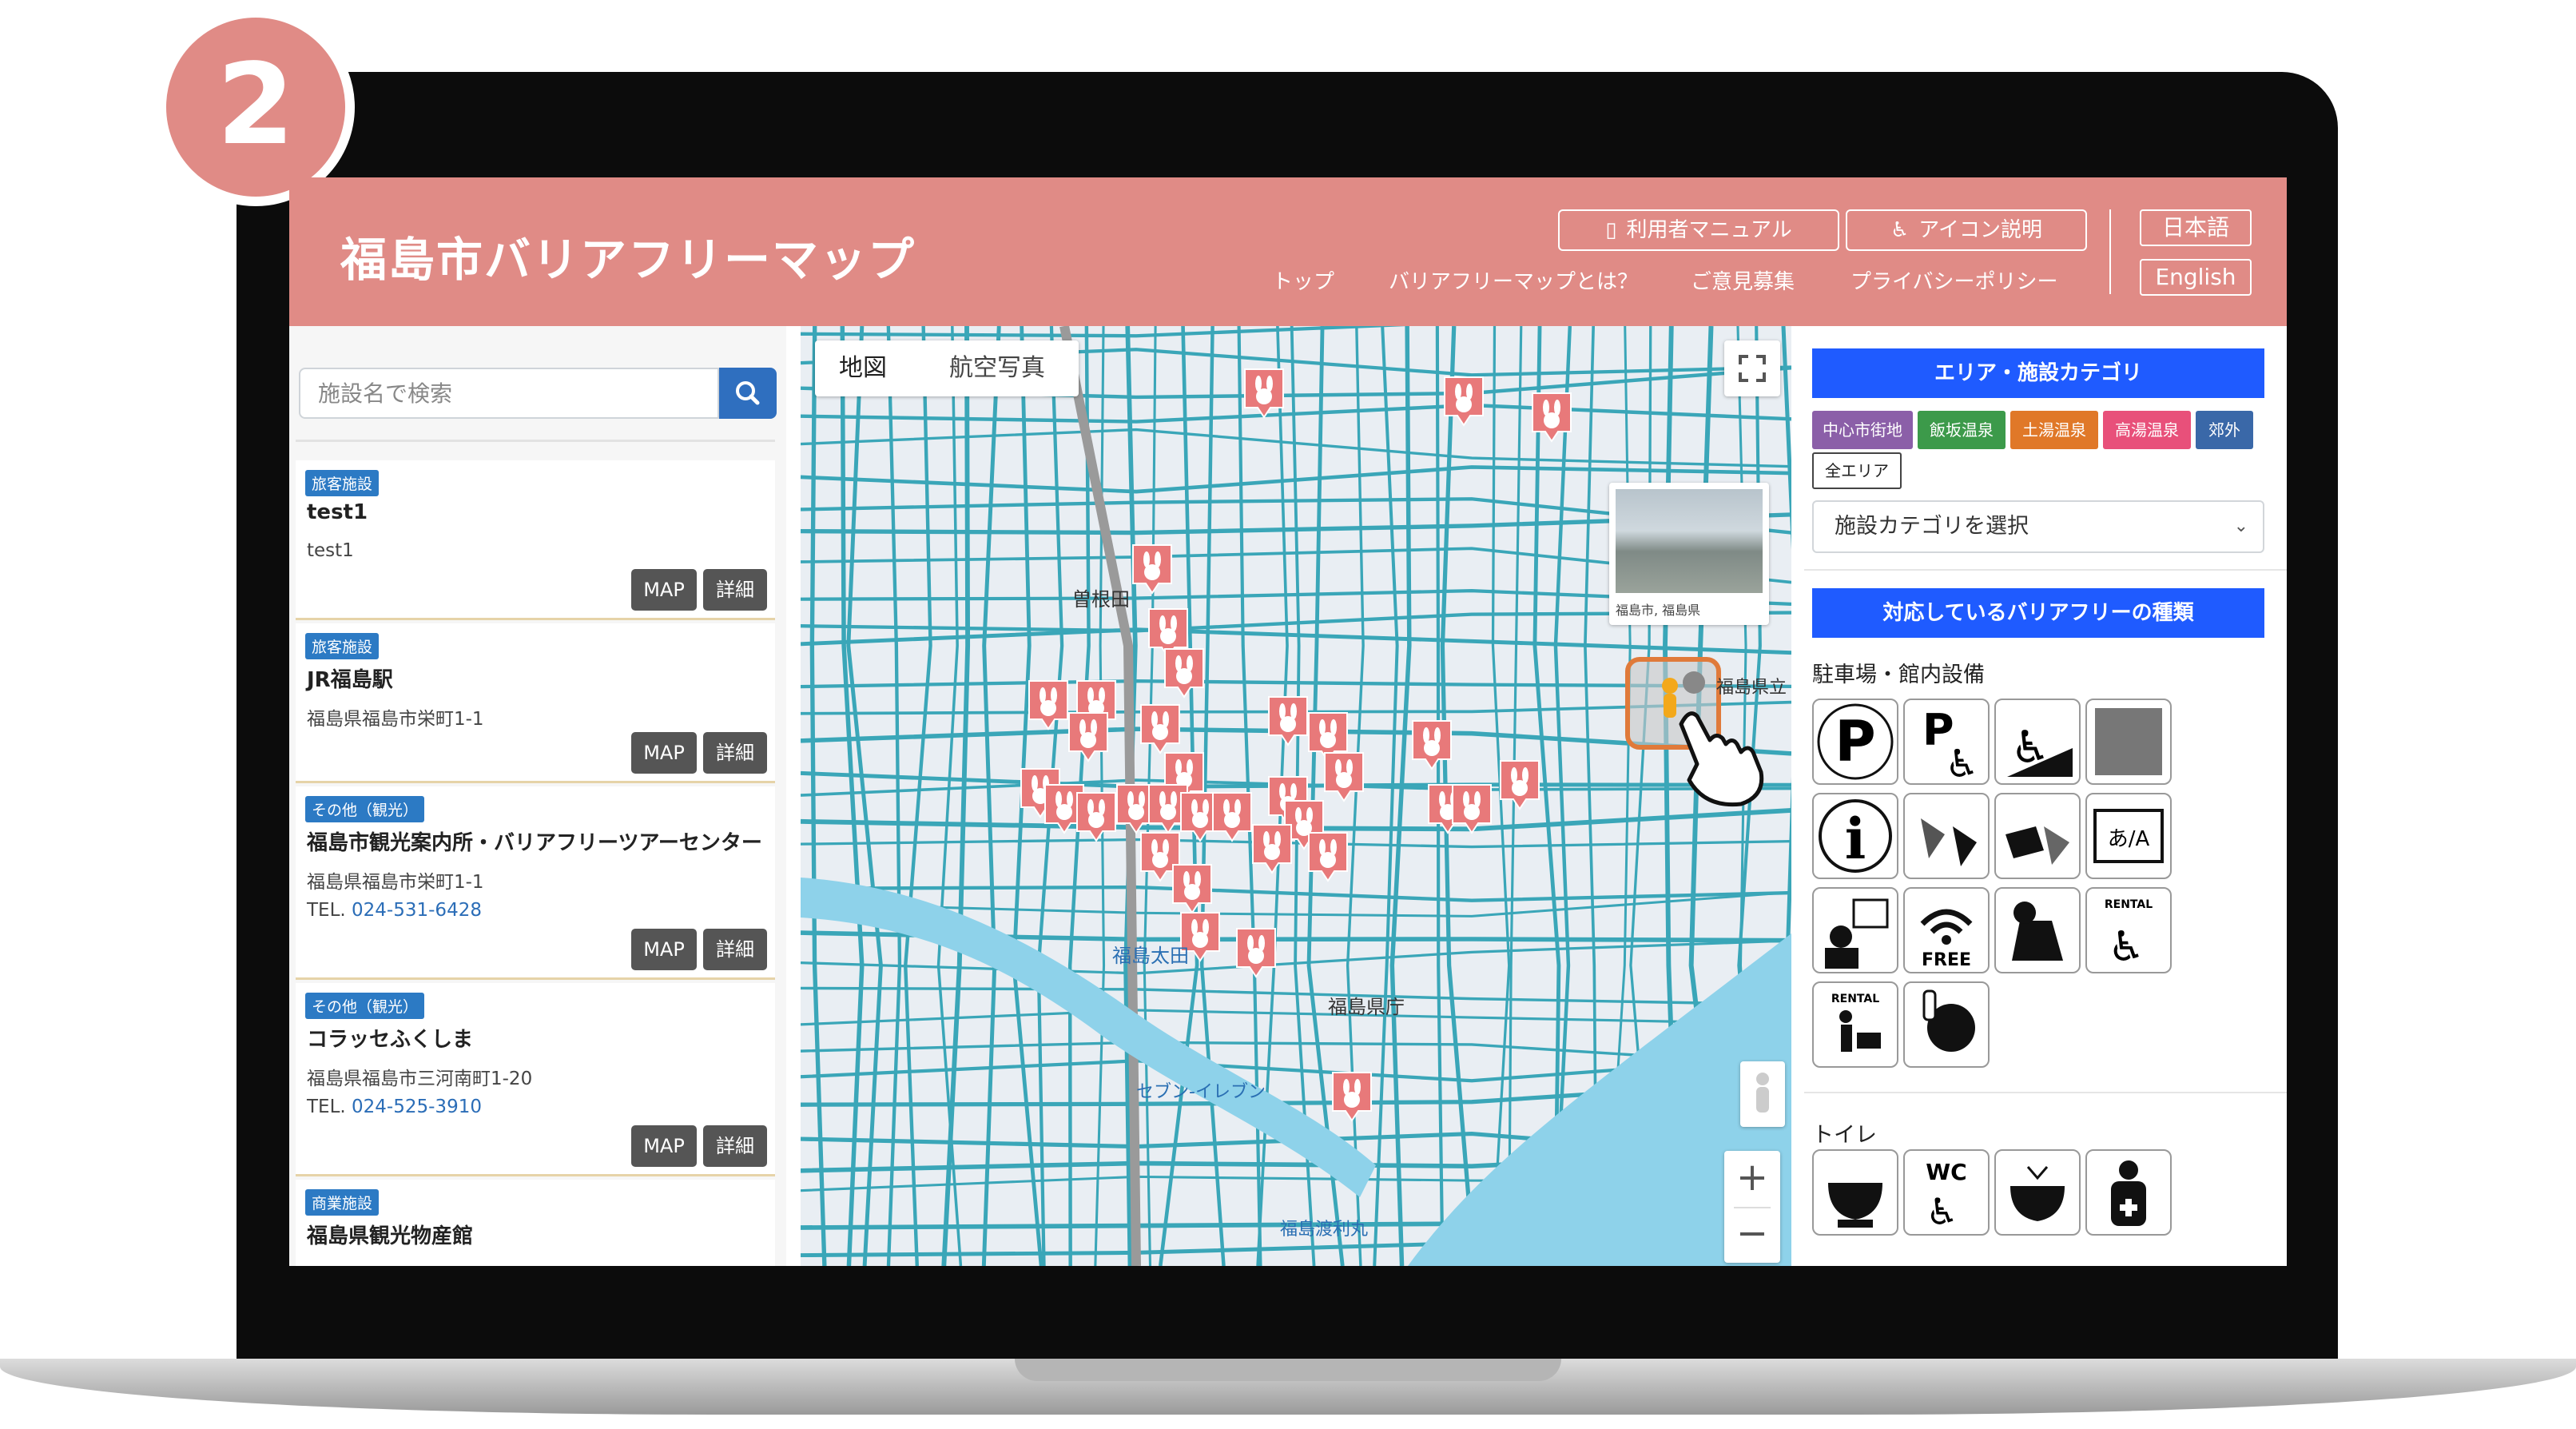 This screenshot has height=1429, width=2576. Describe the element at coordinates (2129, 934) in the screenshot. I see `rental-wheelchair-icon-graphic: RENTAL ♿` at that location.